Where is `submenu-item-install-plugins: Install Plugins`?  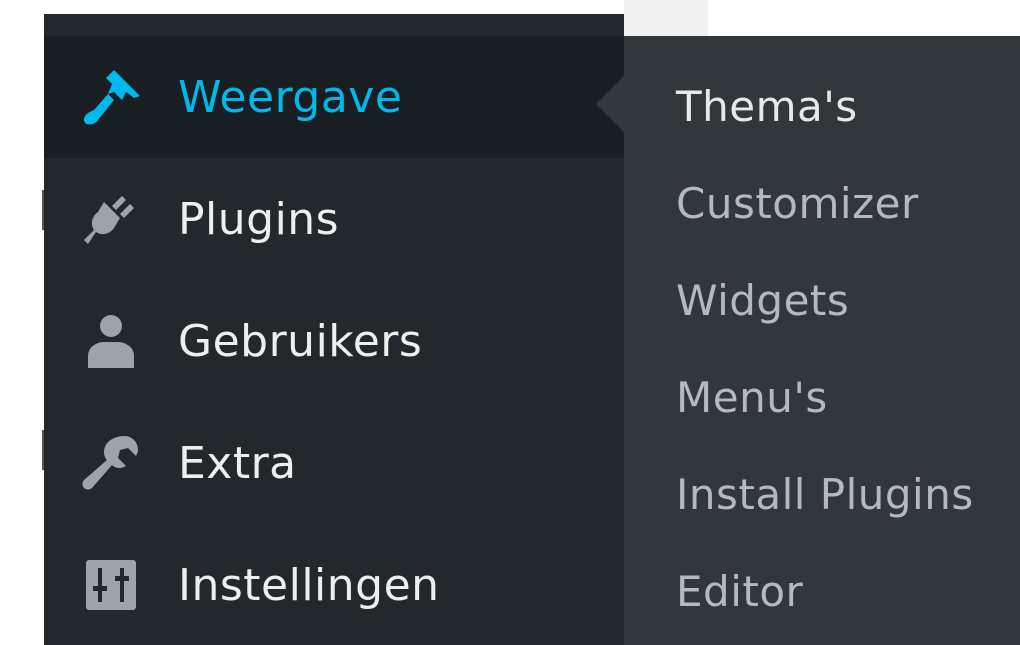
submenu-item-install-plugins: Install Plugins is located at coordinates (825, 494).